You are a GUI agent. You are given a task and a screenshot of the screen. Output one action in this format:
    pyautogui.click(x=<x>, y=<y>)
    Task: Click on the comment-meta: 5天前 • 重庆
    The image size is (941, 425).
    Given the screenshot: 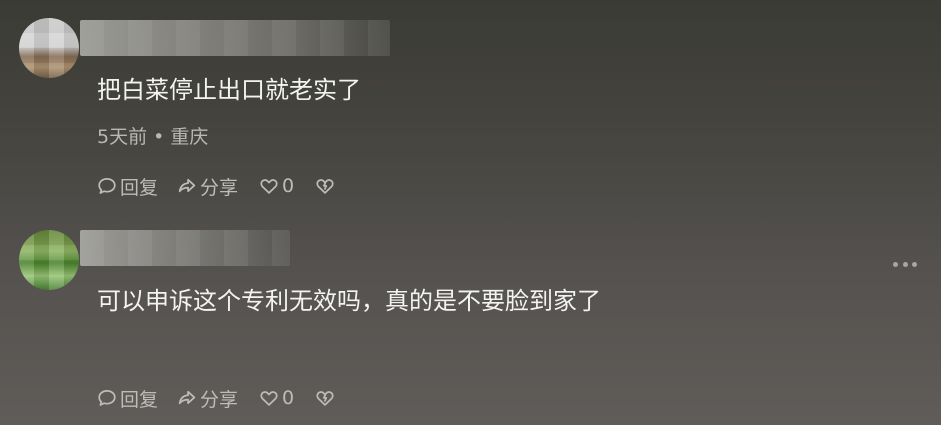 What is the action you would take?
    pyautogui.click(x=152, y=137)
    